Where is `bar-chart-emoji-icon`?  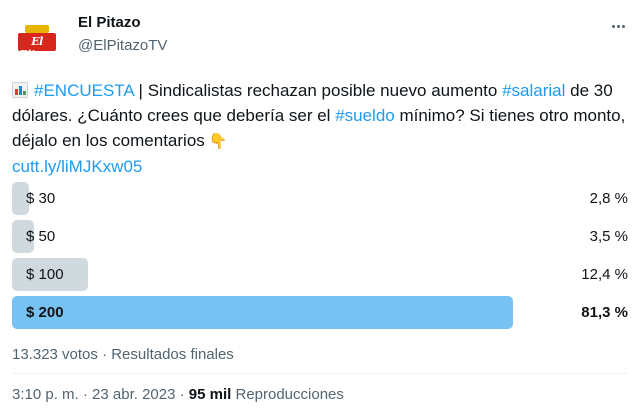 bar-chart-emoji-icon is located at coordinates (20, 90).